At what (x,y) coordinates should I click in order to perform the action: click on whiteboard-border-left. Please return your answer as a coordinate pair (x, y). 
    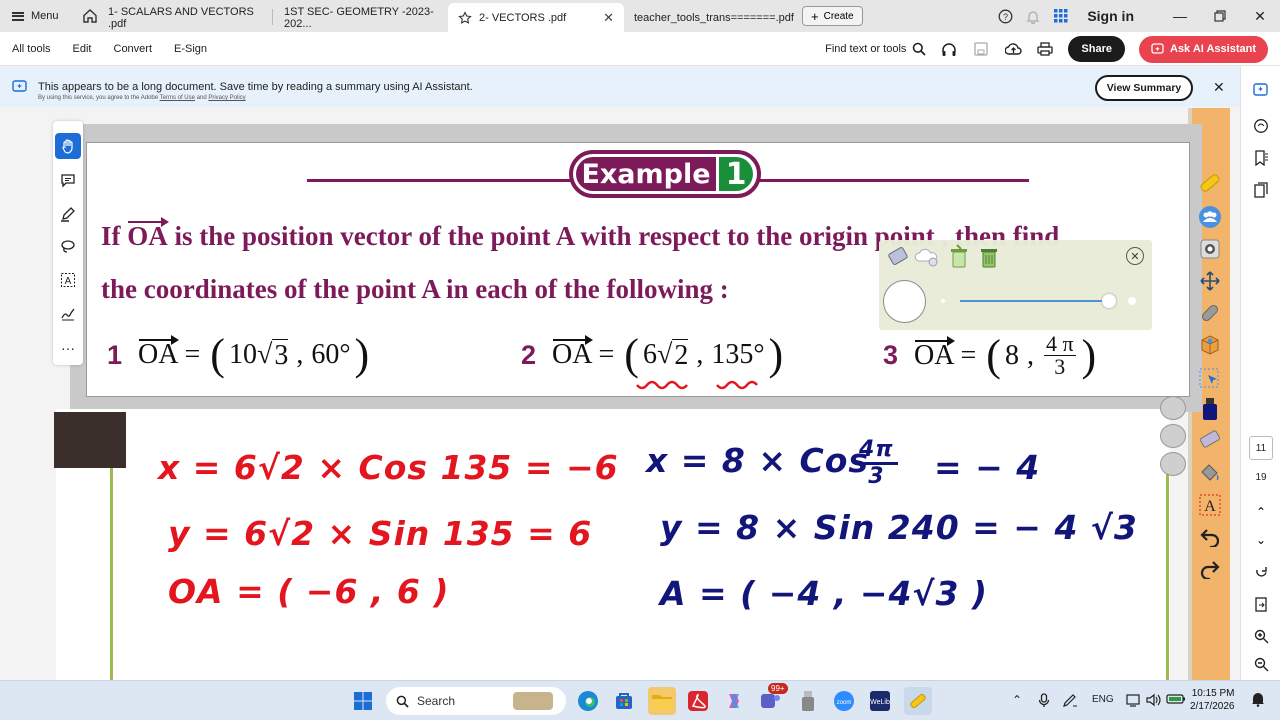
    Looking at the image, I should click on (111, 574).